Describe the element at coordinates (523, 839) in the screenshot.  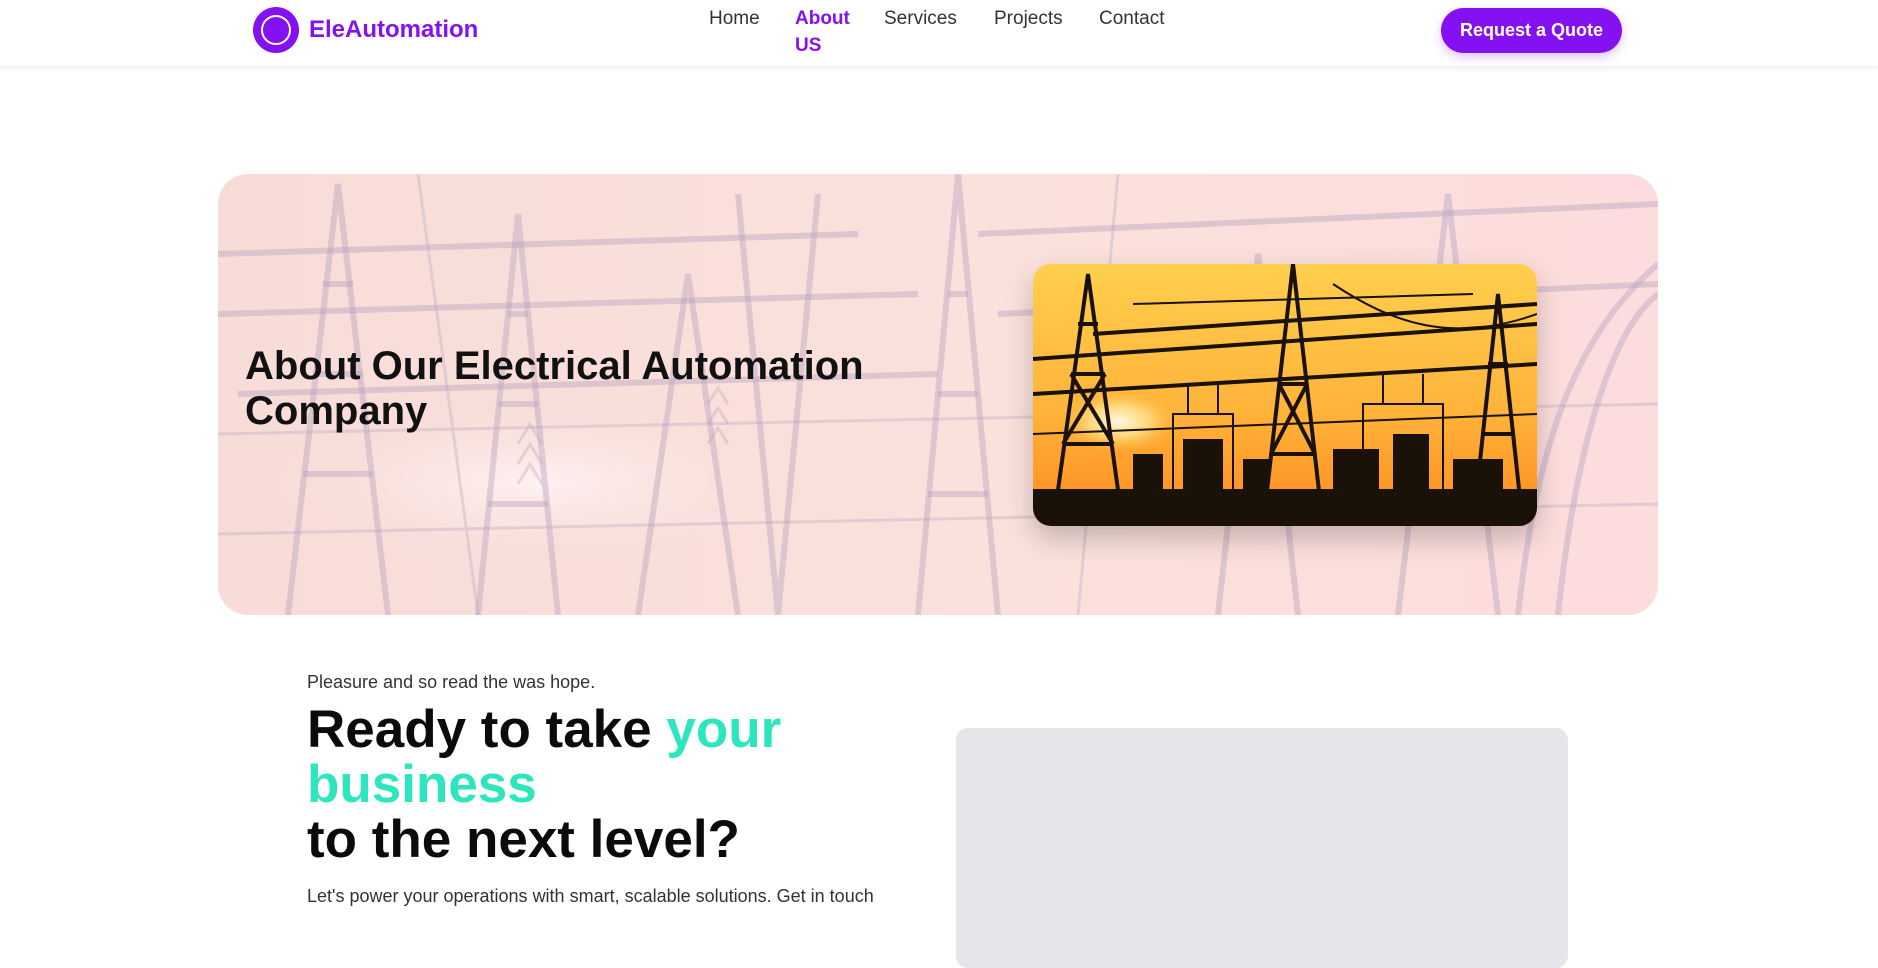
I see `cta-heading-part2: to the next level?` at that location.